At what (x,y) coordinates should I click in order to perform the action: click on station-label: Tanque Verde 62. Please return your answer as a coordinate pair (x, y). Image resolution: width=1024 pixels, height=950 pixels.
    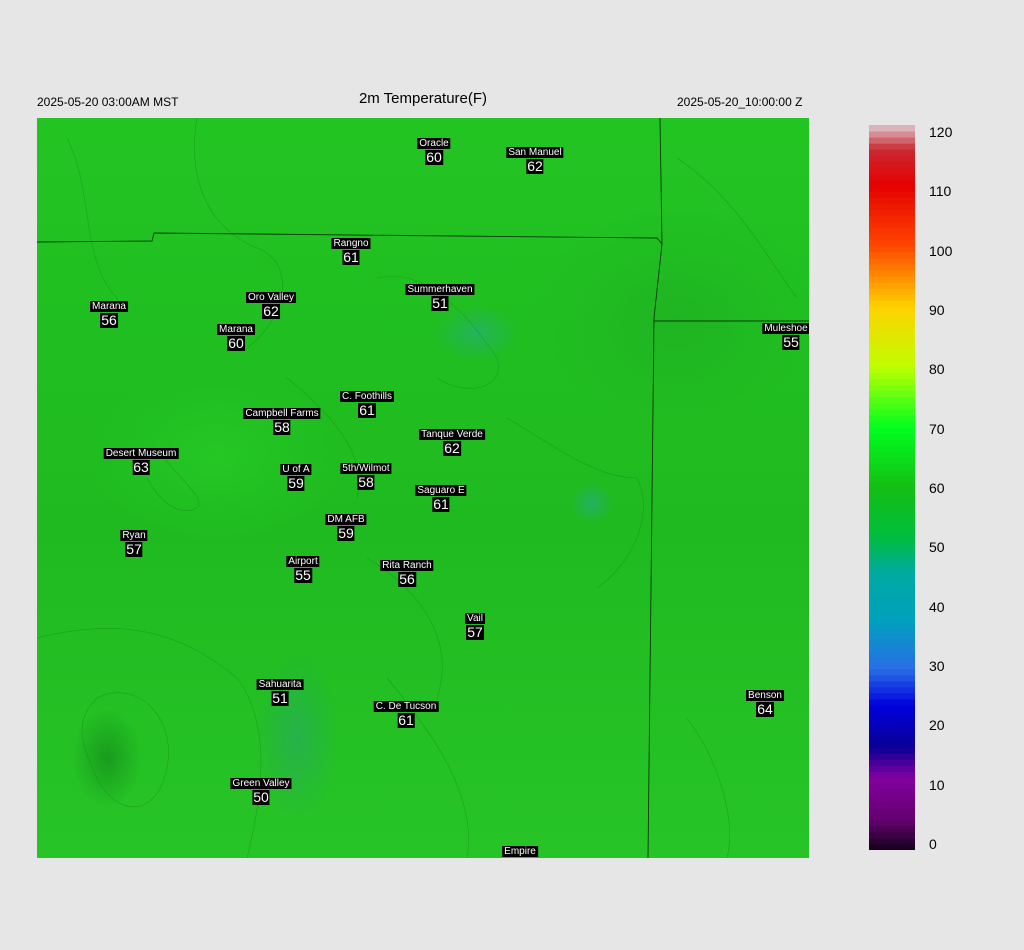
    Looking at the image, I should click on (452, 442).